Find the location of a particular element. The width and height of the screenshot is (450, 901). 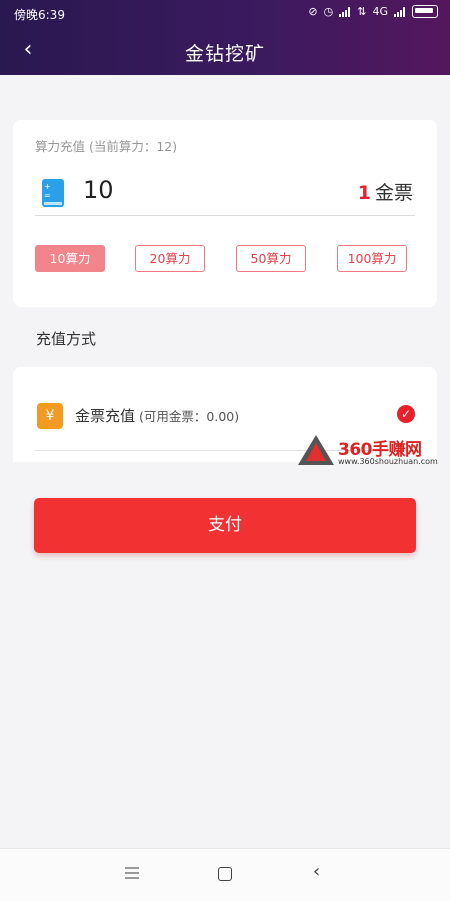

battery-icon is located at coordinates (425, 11).